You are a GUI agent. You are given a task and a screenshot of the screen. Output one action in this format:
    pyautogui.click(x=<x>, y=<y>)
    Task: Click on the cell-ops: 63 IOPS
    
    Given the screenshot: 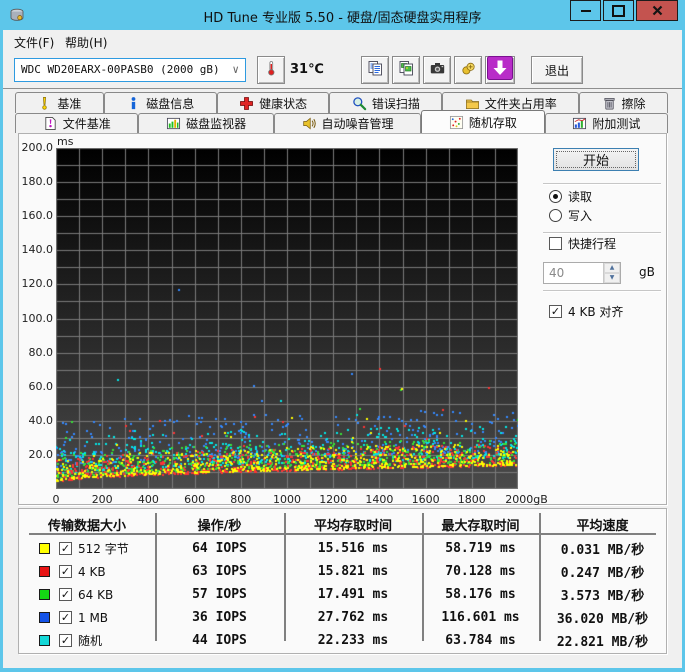 What is the action you would take?
    pyautogui.click(x=219, y=571)
    